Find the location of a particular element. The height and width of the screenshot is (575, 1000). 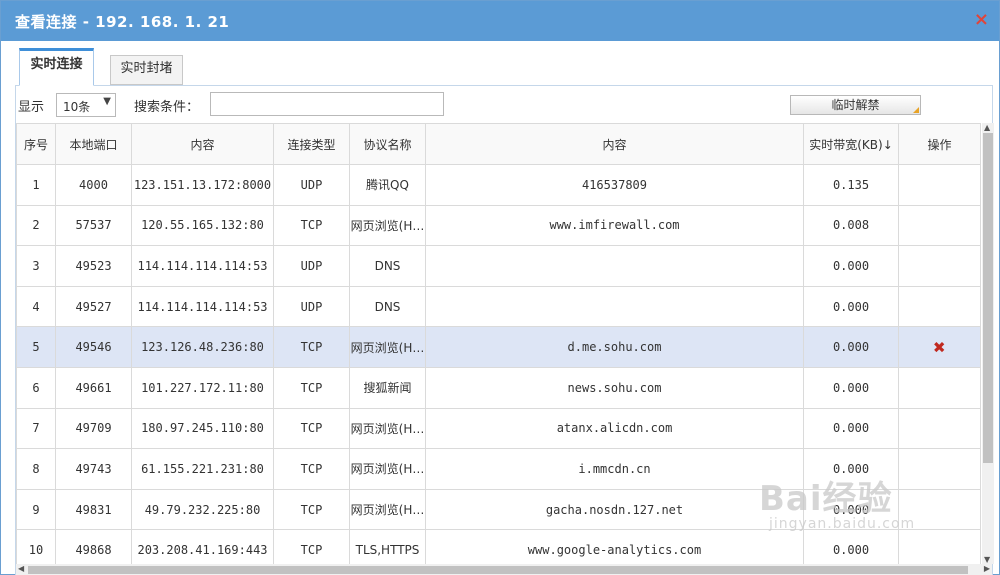

cell-bandwidth: 0.008 is located at coordinates (851, 225).